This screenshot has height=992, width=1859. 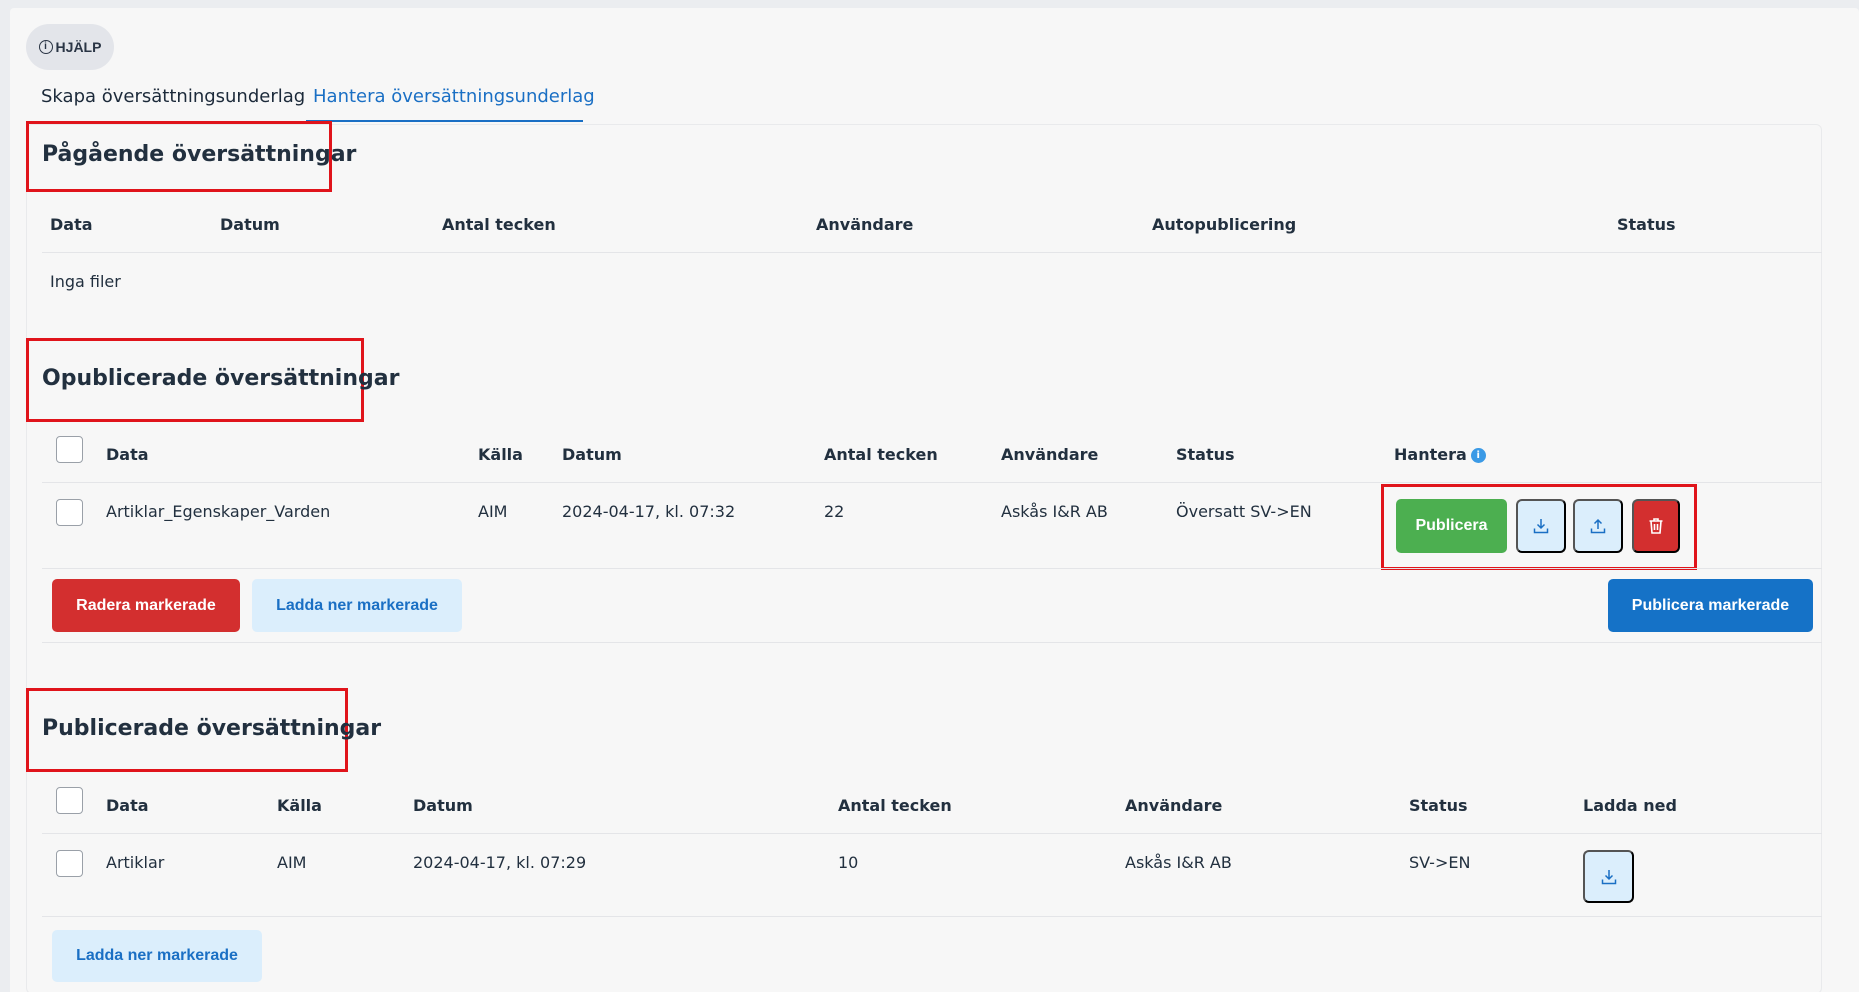 I want to click on row-data: Artiklar_Egenskaper_Varden, so click(x=218, y=511).